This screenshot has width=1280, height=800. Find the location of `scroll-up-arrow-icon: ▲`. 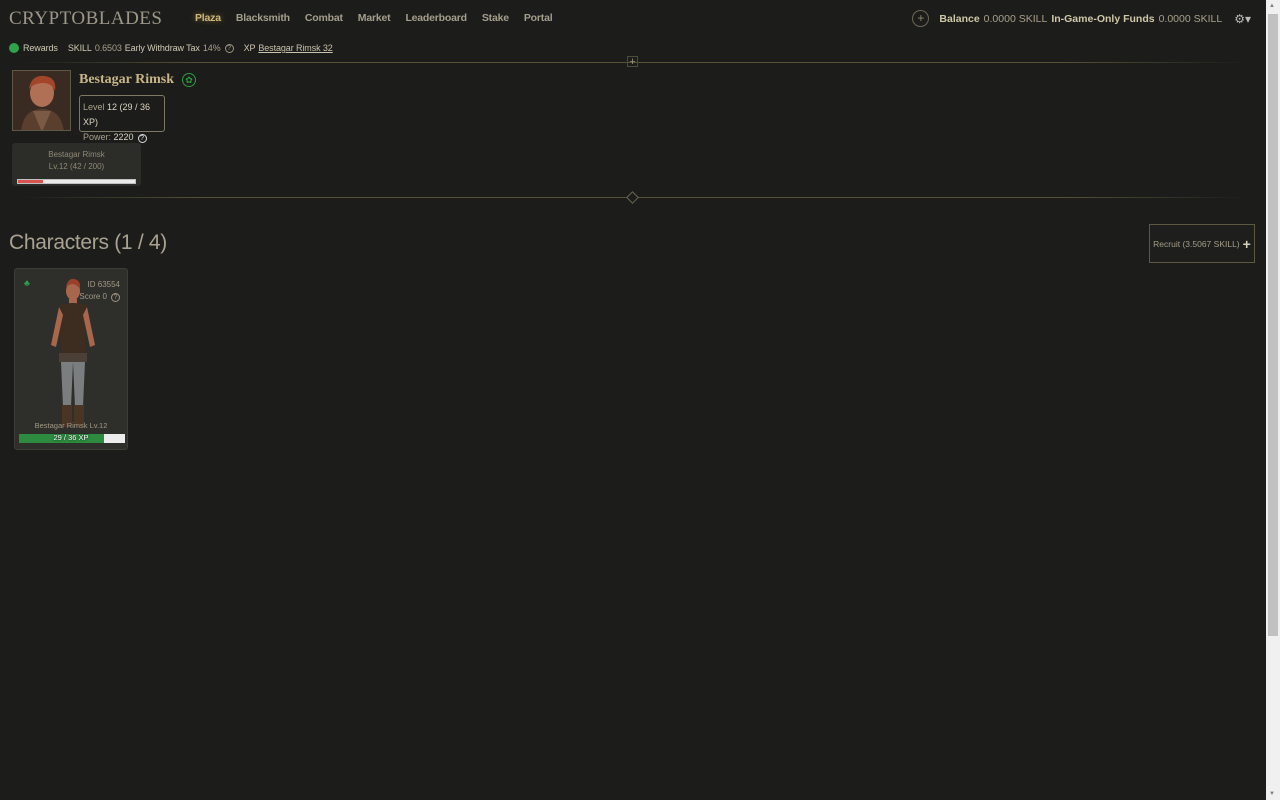

scroll-up-arrow-icon: ▲ is located at coordinates (1272, 6).